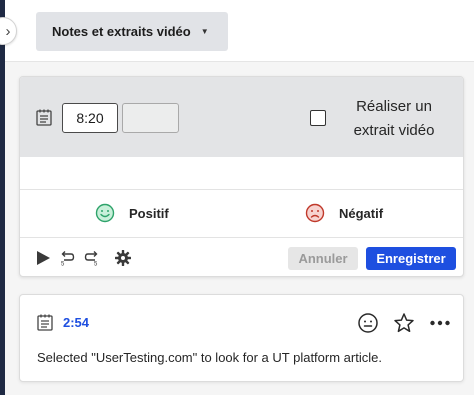 The width and height of the screenshot is (474, 395). Describe the element at coordinates (394, 118) in the screenshot. I see `clip-label: Réaliser un extrait vidéo` at that location.